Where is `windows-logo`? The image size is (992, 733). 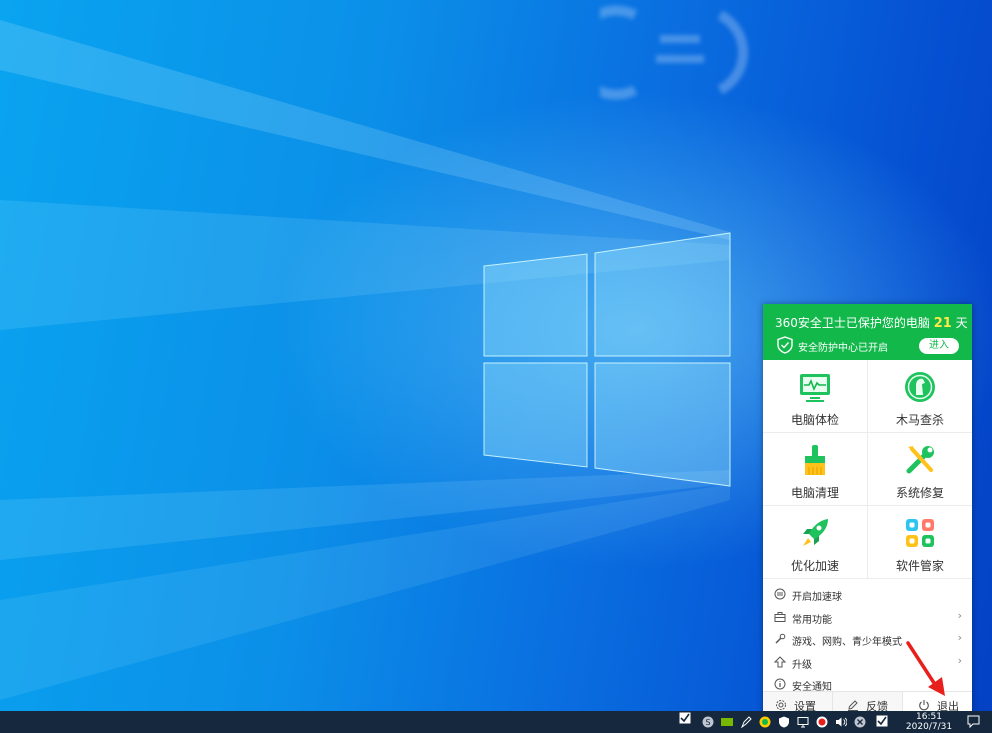 windows-logo is located at coordinates (607, 359).